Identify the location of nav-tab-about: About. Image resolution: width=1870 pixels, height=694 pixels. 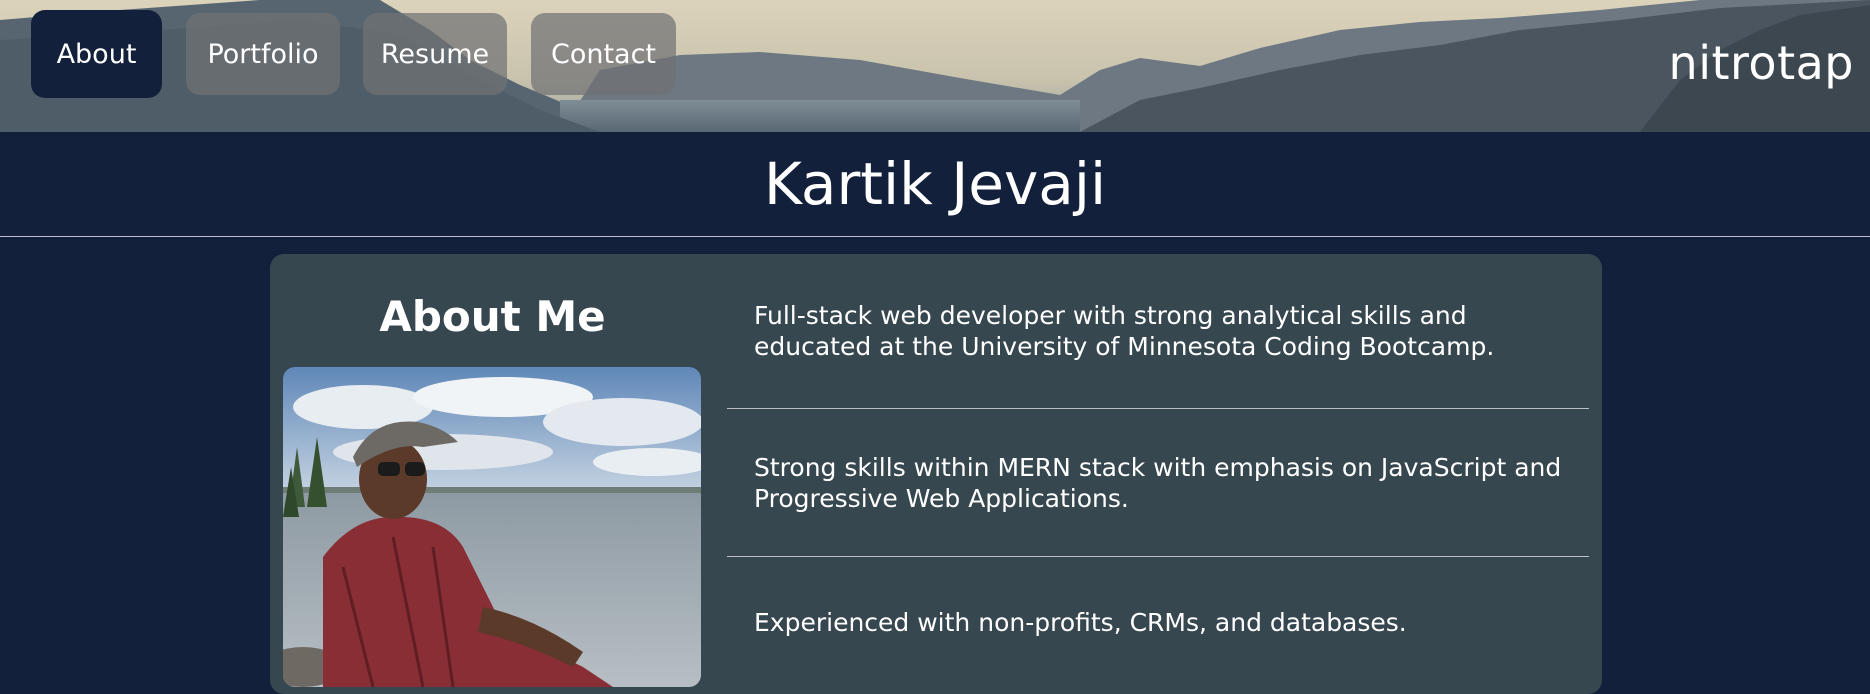
(96, 54).